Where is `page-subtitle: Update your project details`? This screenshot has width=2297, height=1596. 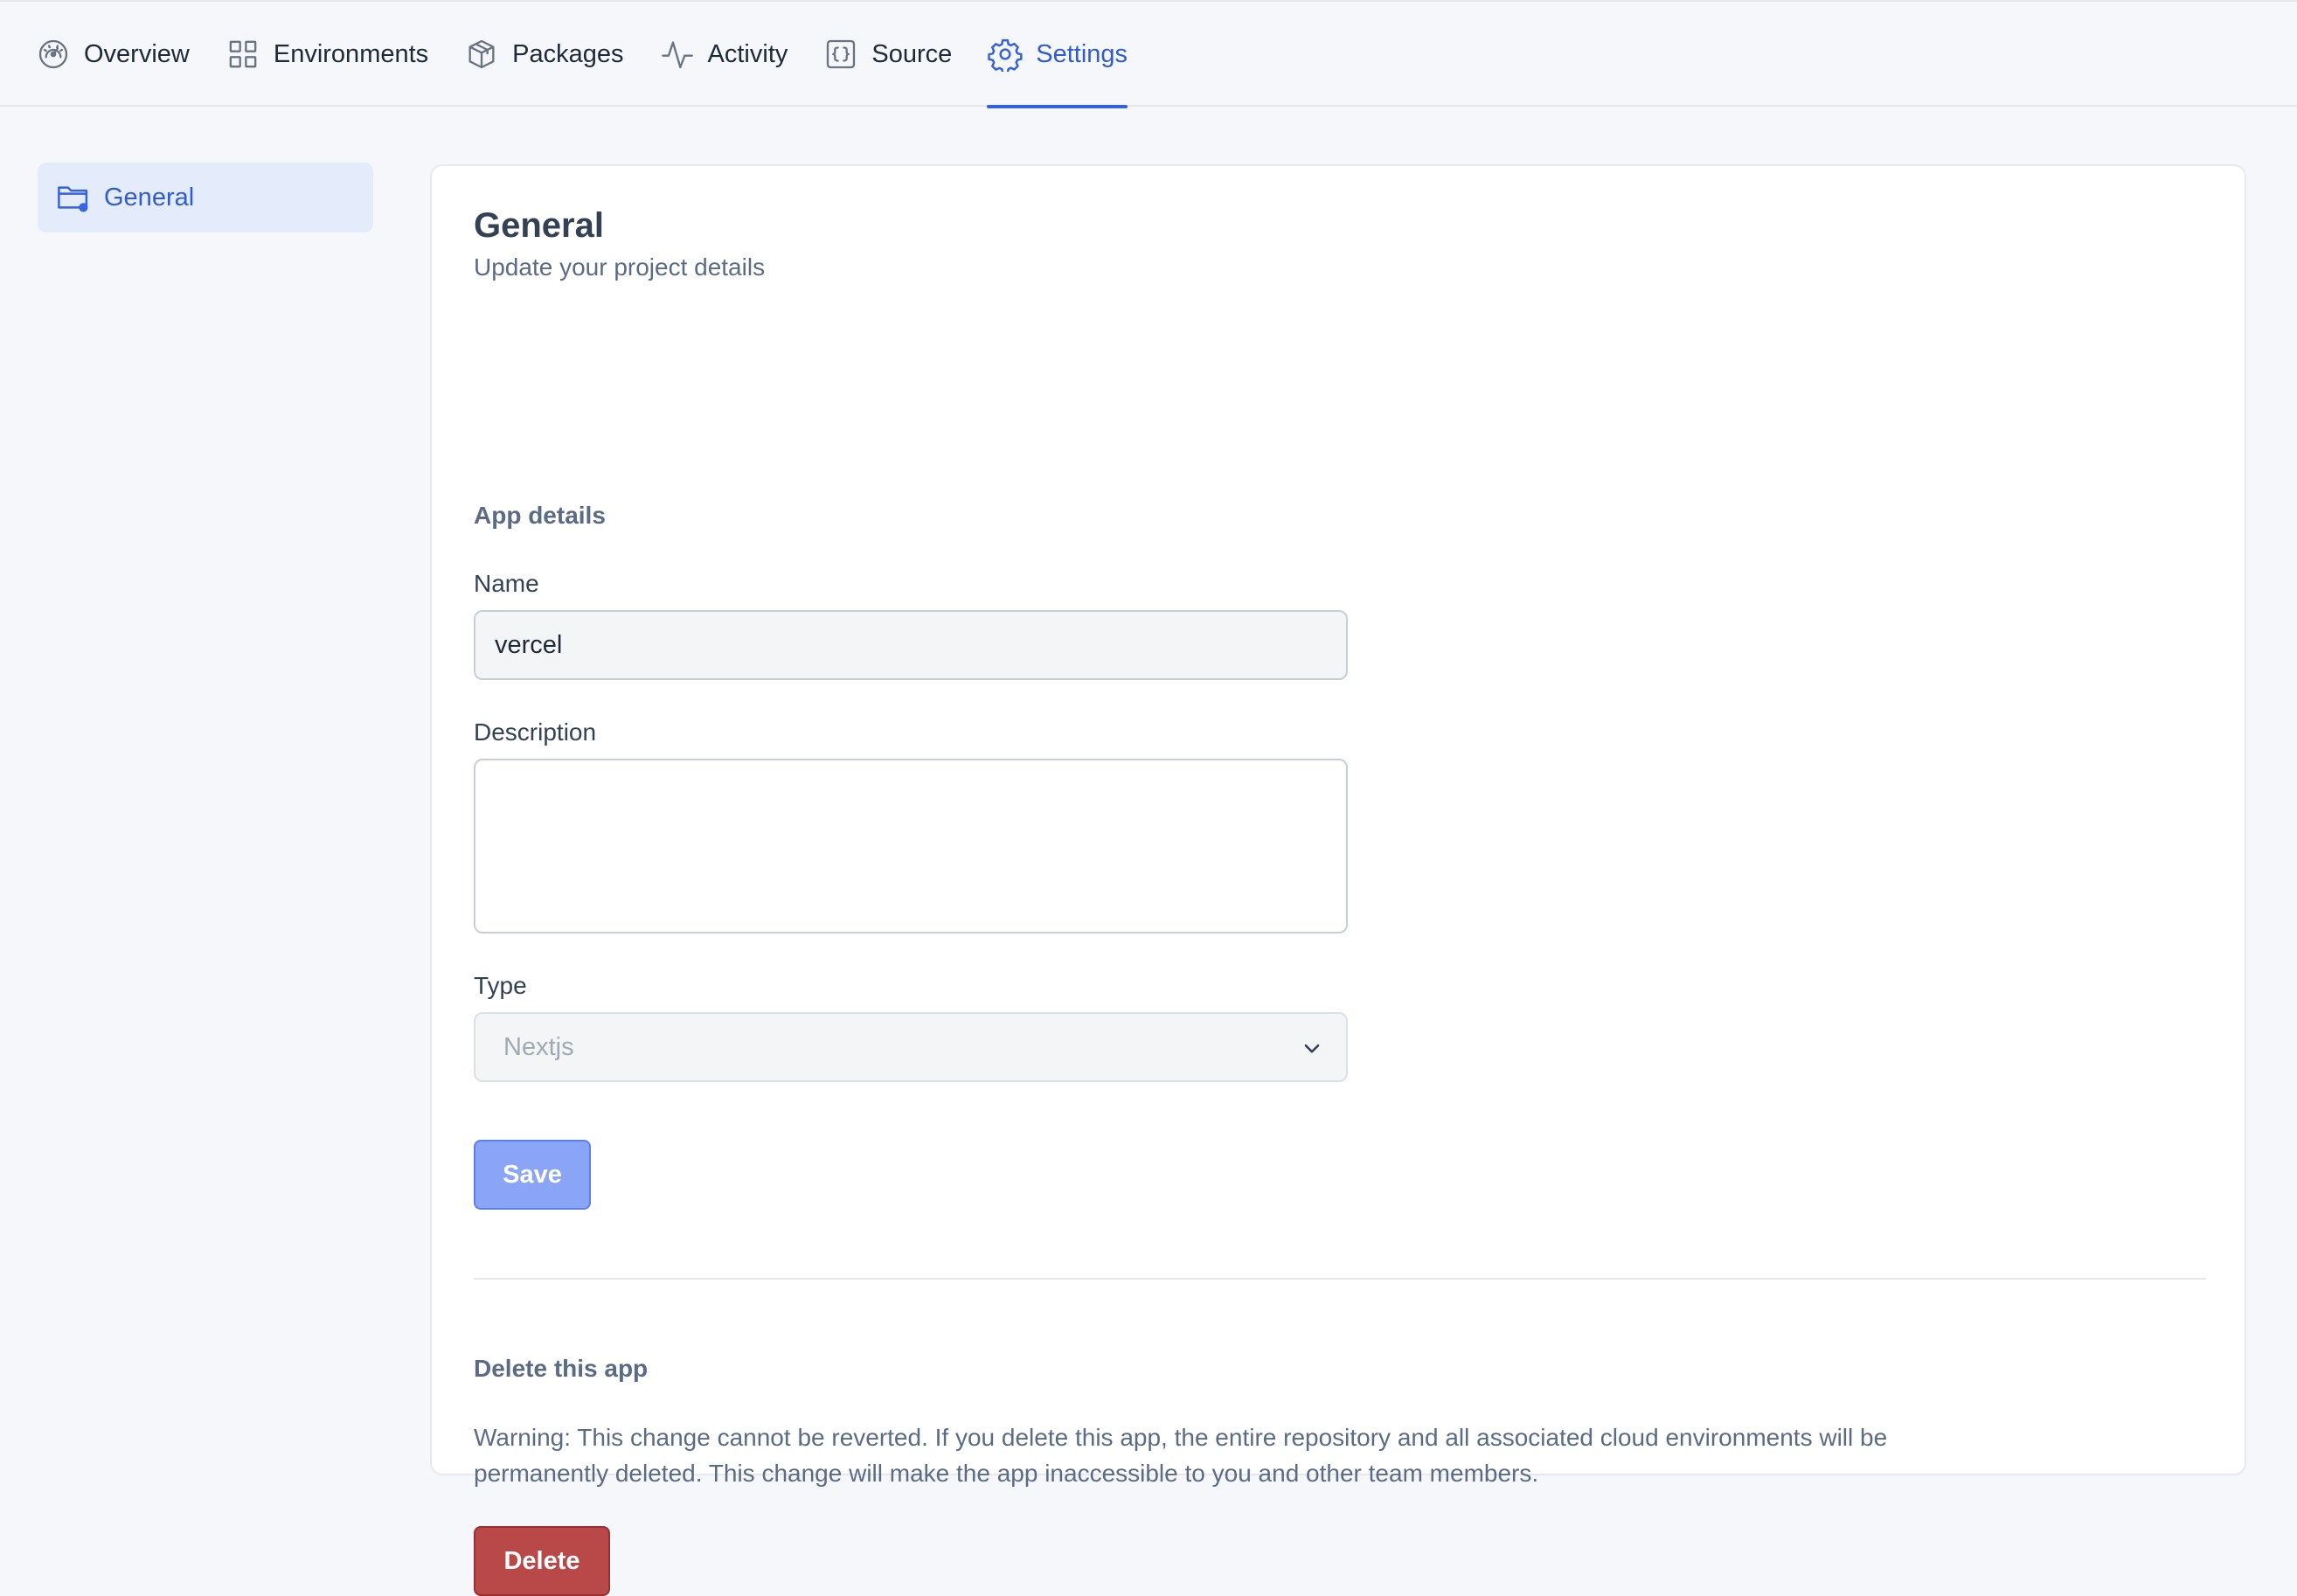 page-subtitle: Update your project details is located at coordinates (620, 267).